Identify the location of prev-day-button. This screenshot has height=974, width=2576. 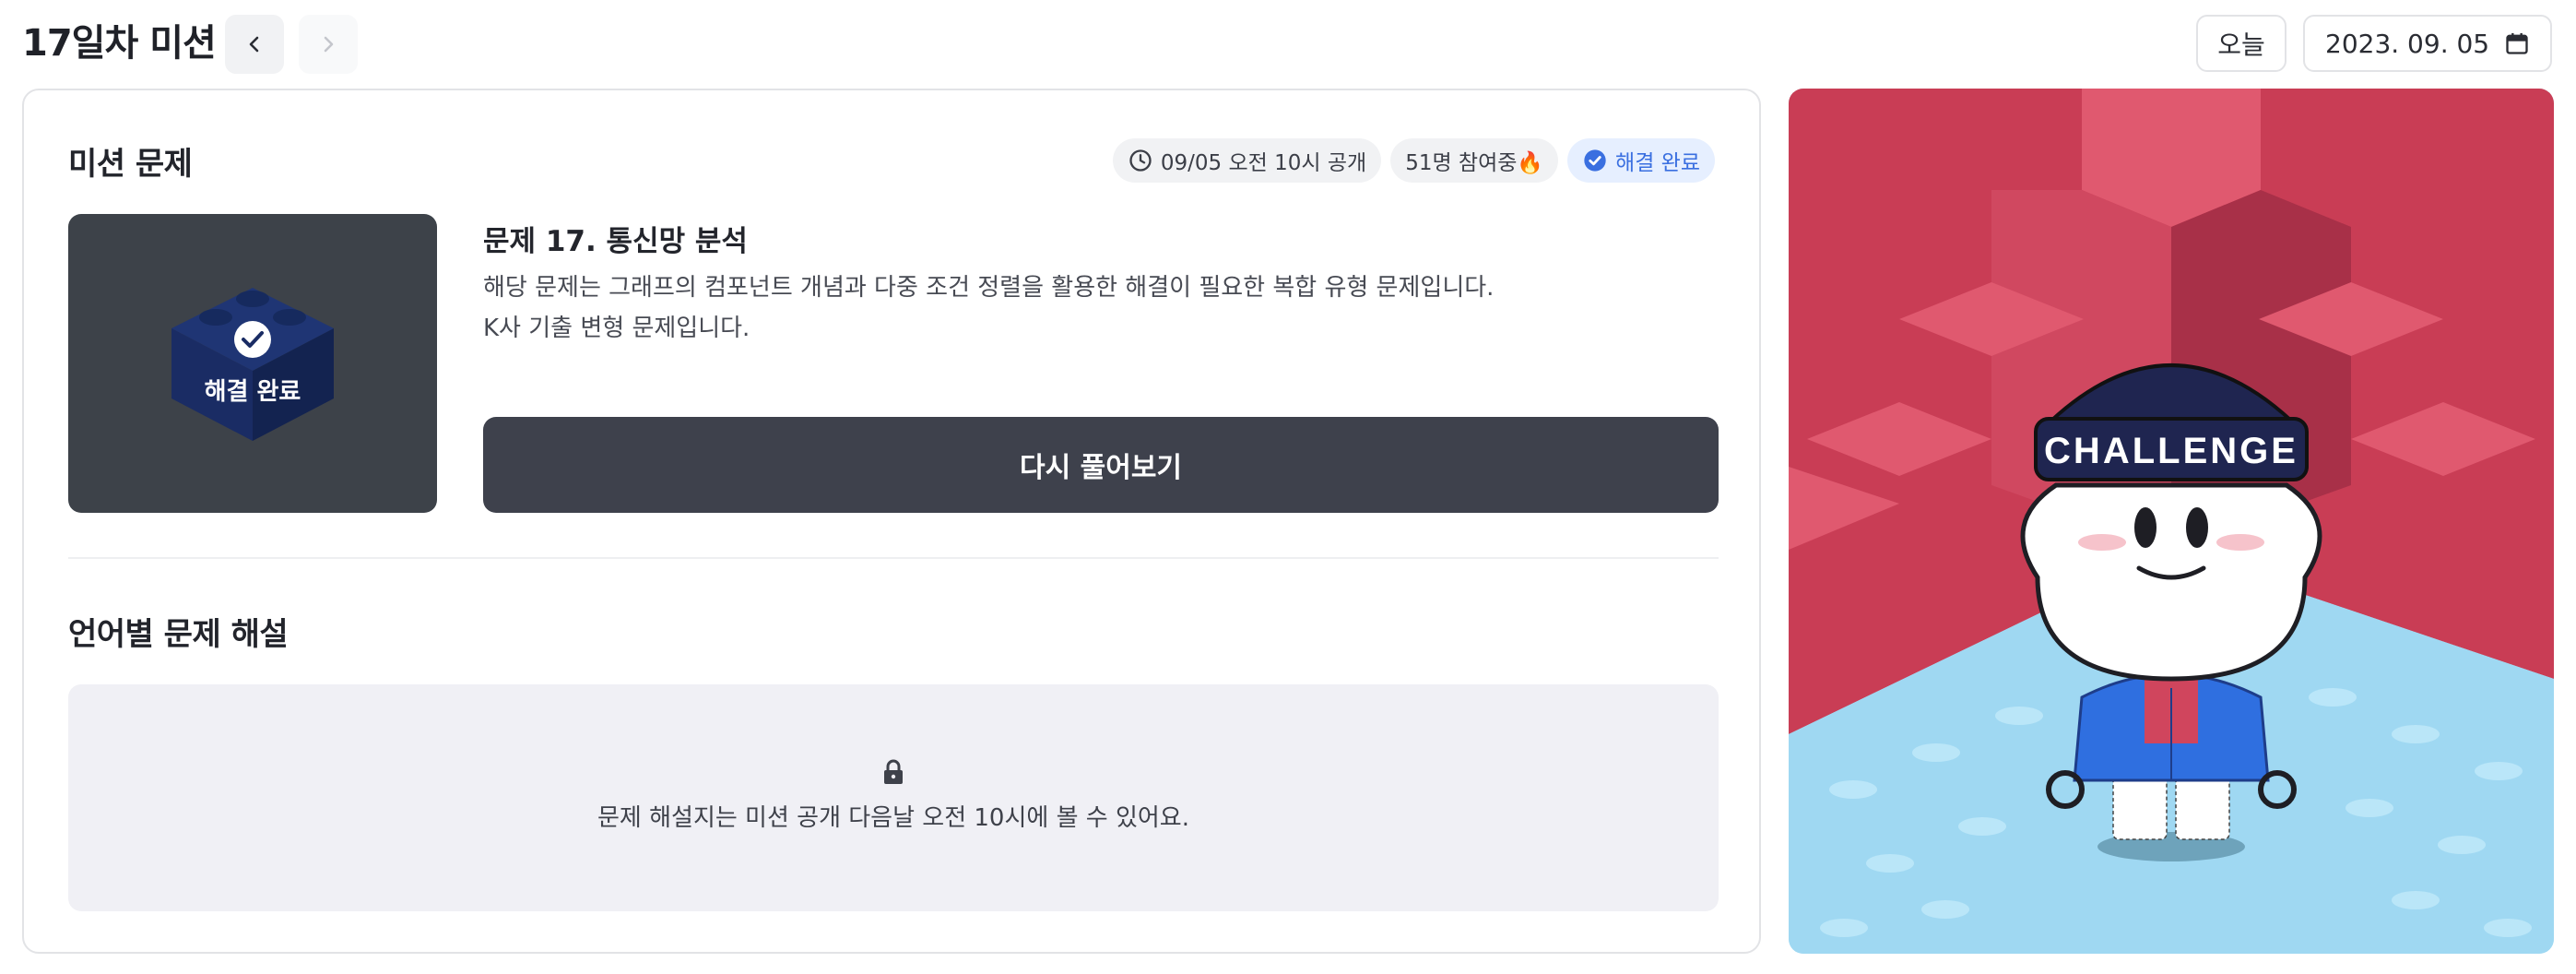
(254, 44).